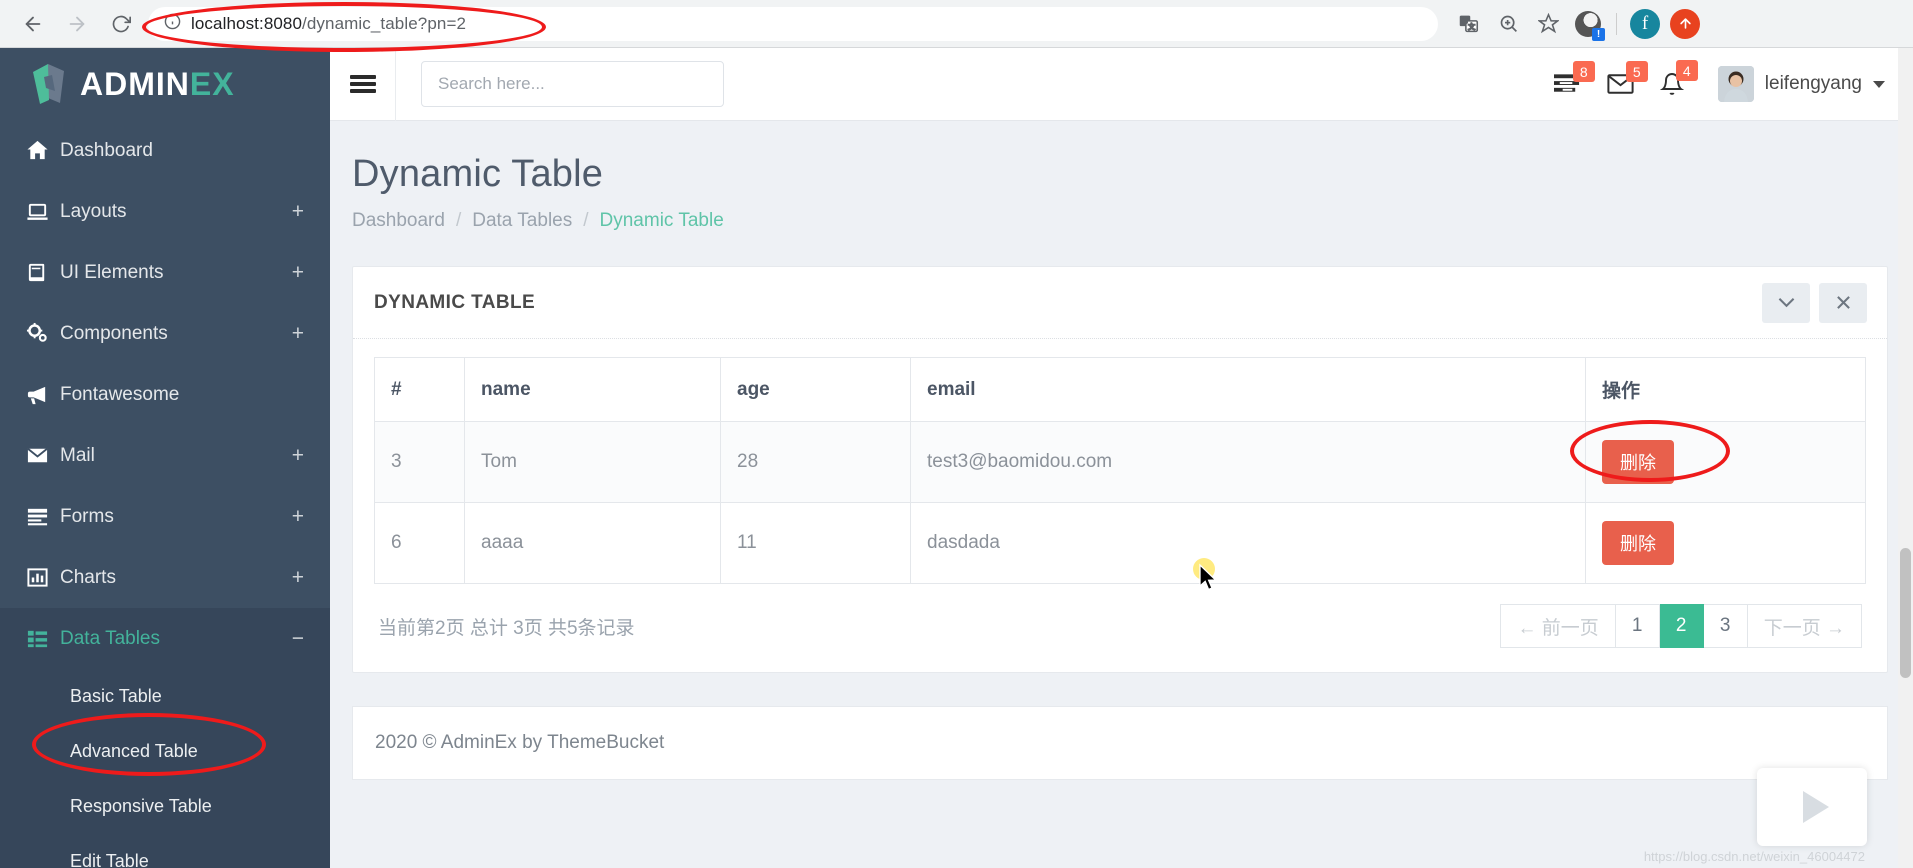  I want to click on url-host: localhost:8080, so click(247, 23).